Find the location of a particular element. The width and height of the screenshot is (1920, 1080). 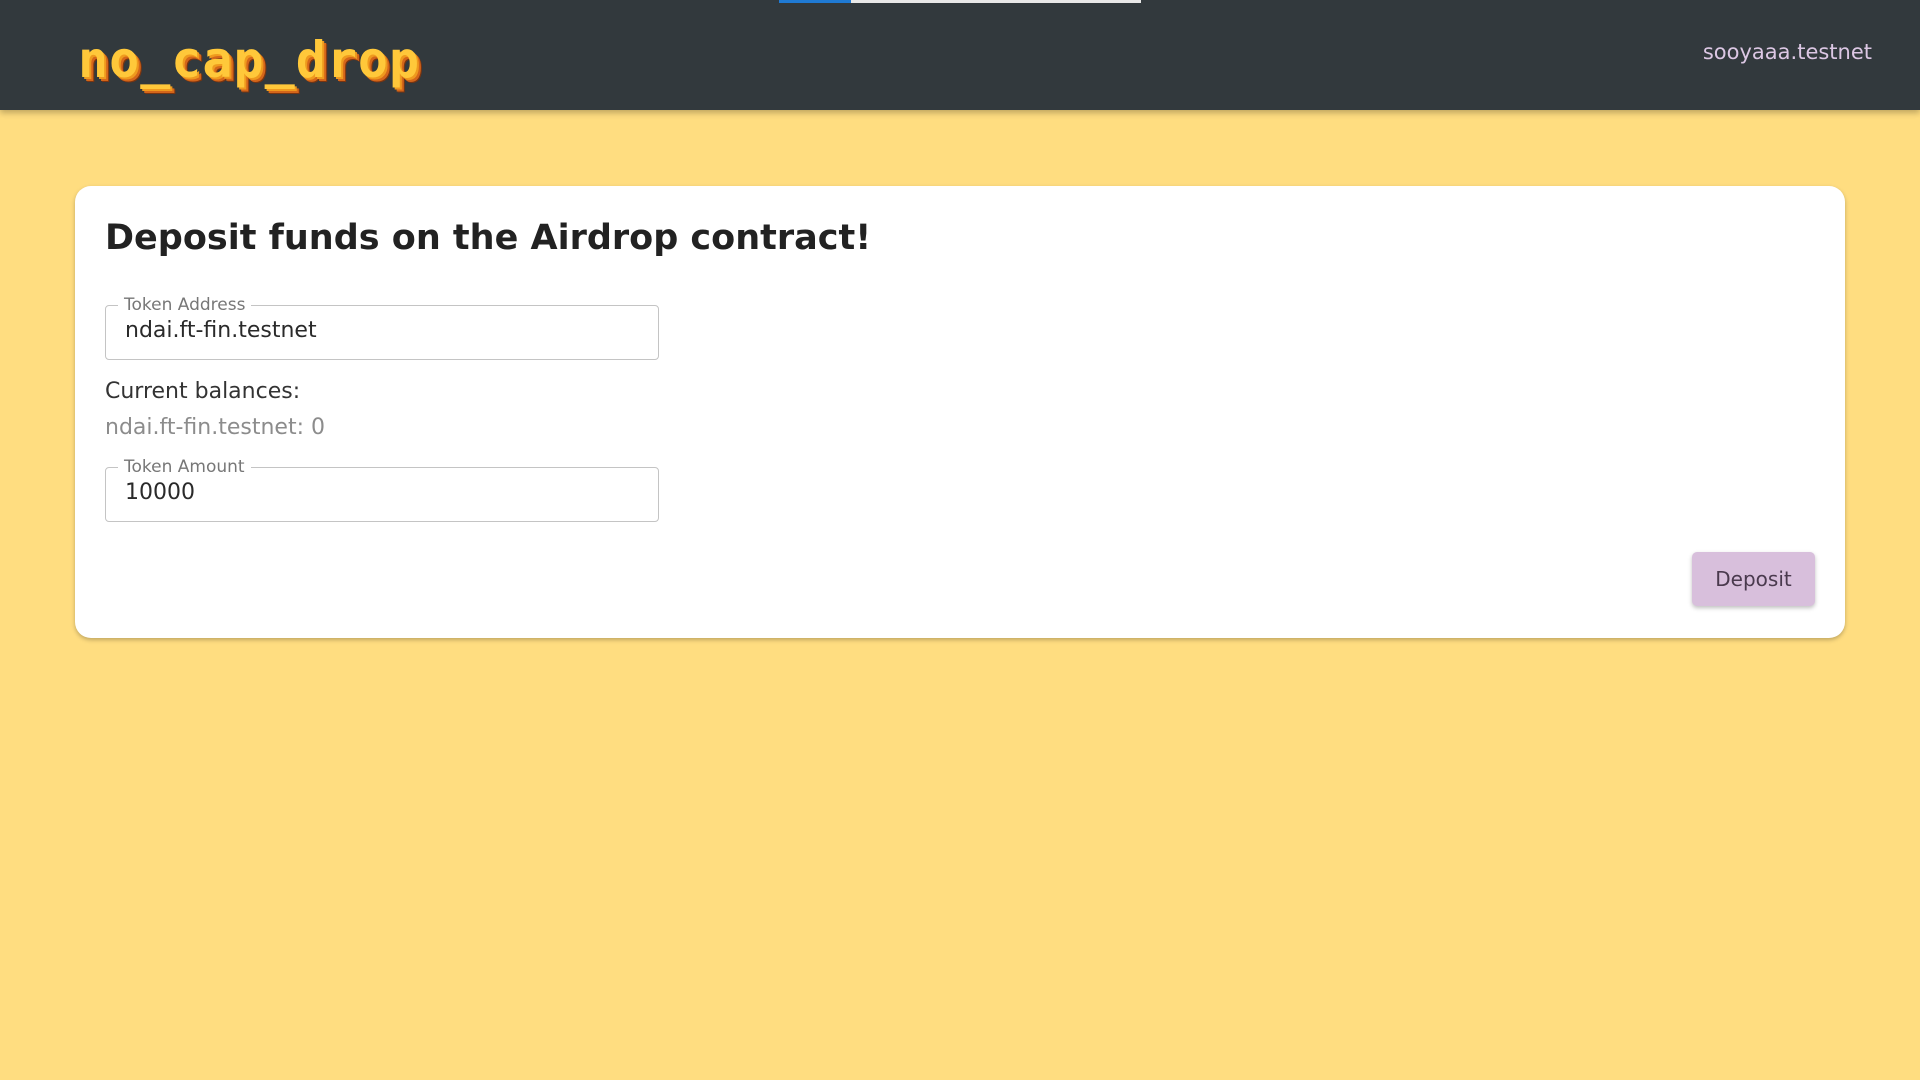

token-amount-input is located at coordinates (380, 492).